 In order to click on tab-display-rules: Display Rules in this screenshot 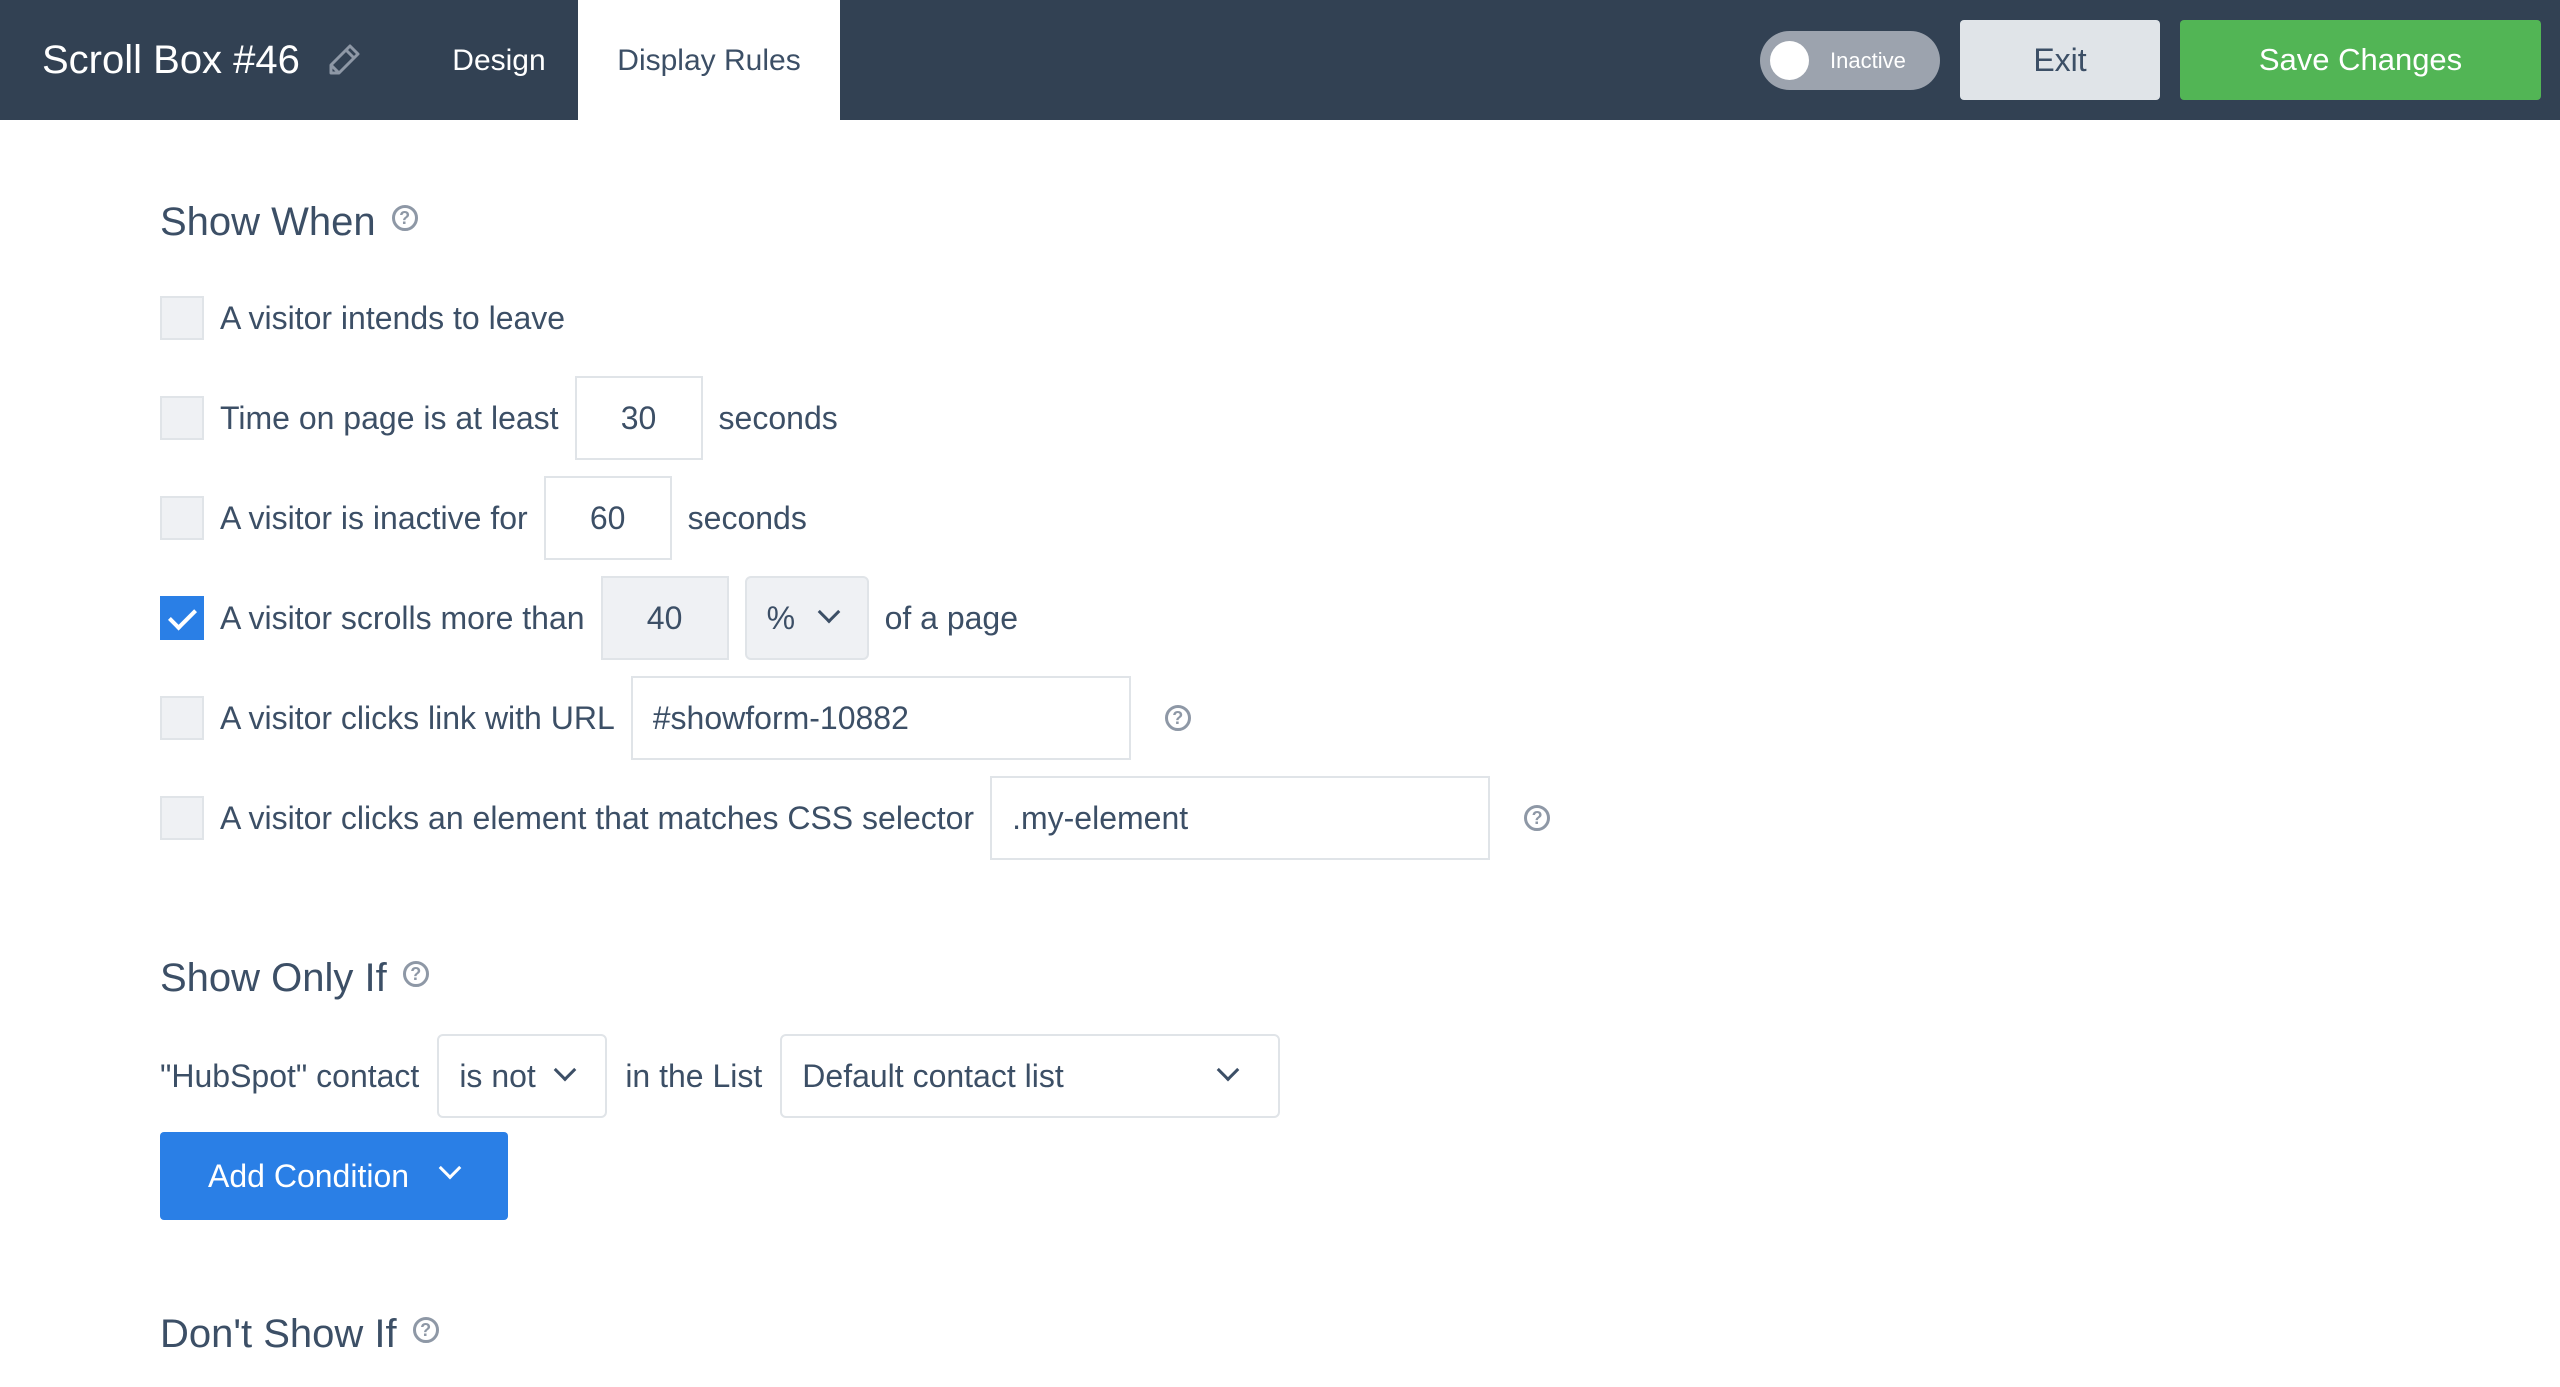, I will do `click(709, 60)`.